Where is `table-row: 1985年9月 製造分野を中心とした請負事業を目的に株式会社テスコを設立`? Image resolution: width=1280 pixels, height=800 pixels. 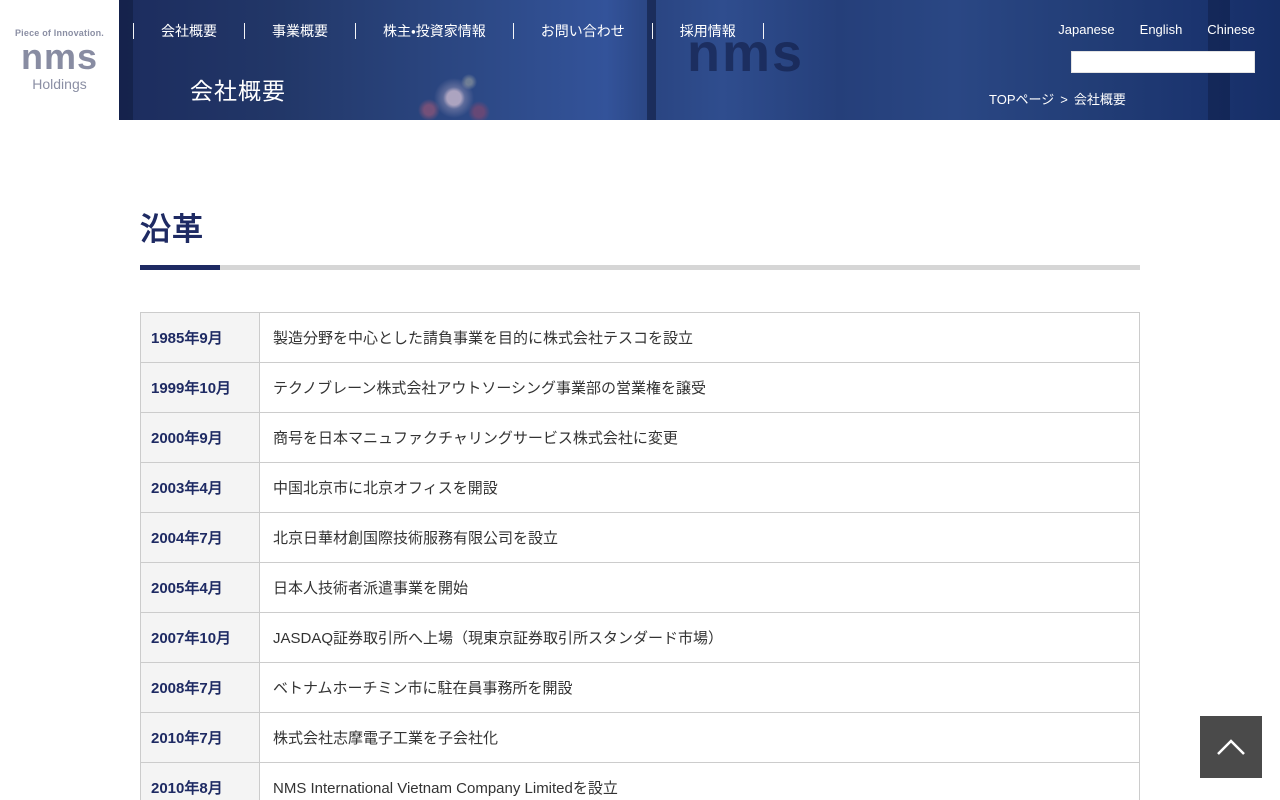
table-row: 1985年9月 製造分野を中心とした請負事業を目的に株式会社テスコを設立 is located at coordinates (640, 337).